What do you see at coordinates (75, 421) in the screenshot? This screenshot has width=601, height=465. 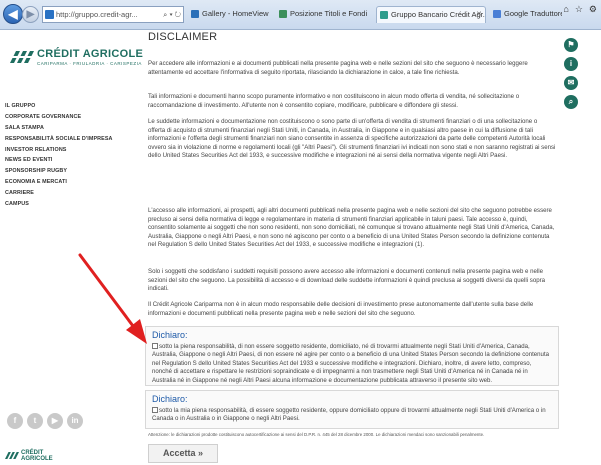 I see `linkedin-icon: in` at bounding box center [75, 421].